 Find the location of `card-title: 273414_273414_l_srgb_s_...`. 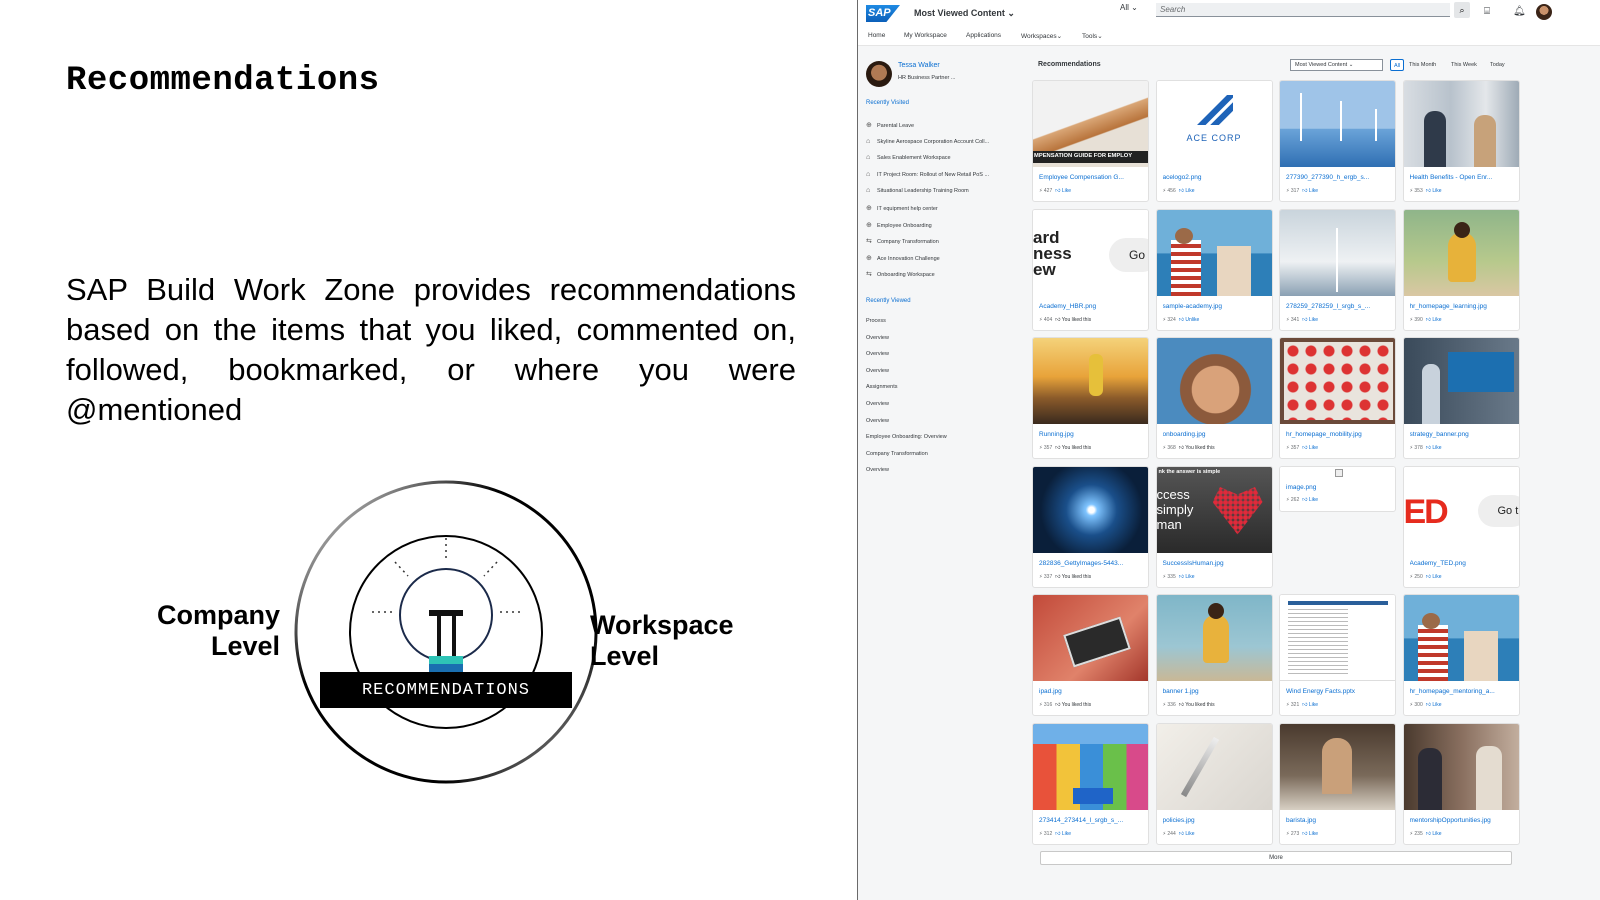

card-title: 273414_273414_l_srgb_s_... is located at coordinates (1092, 820).